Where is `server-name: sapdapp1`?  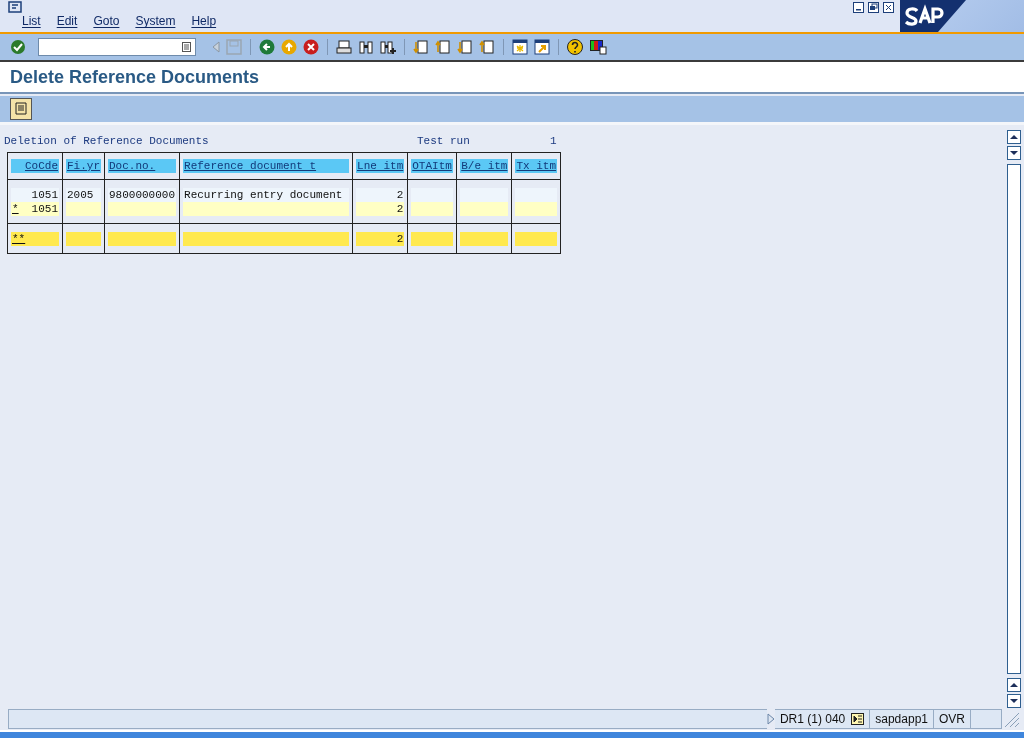 server-name: sapdapp1 is located at coordinates (902, 719).